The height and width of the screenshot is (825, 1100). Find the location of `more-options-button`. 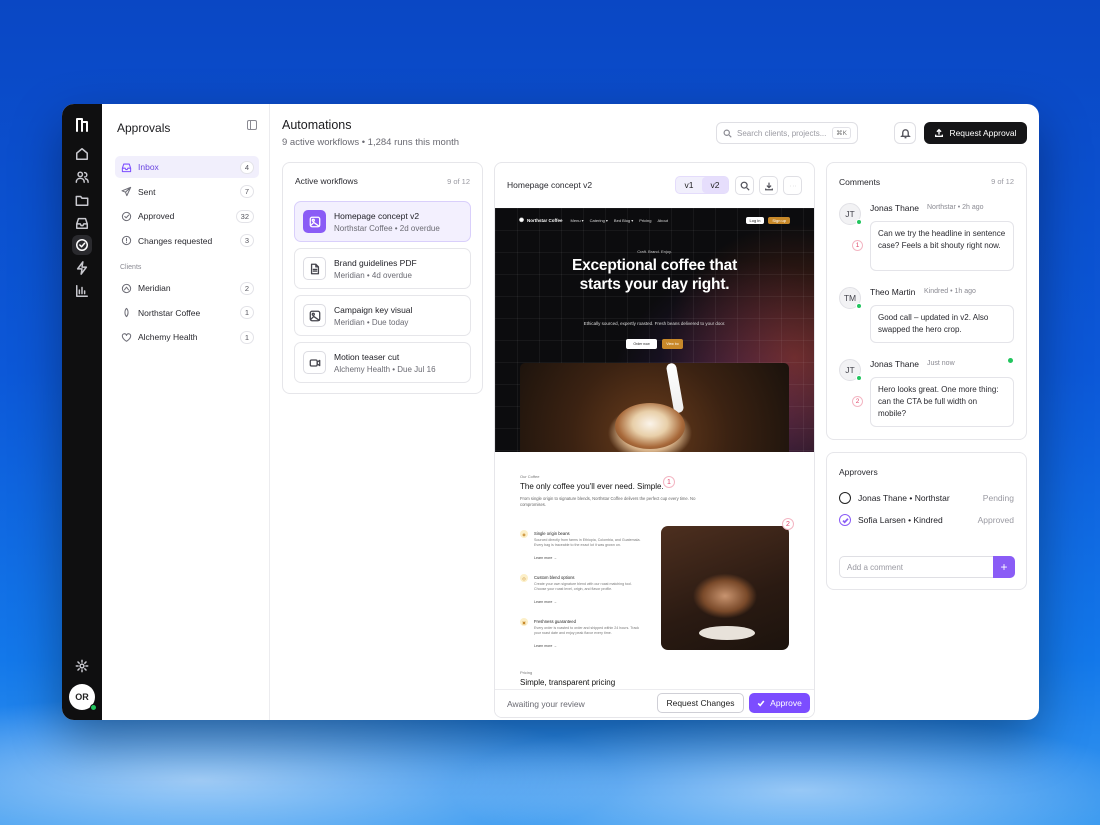

more-options-button is located at coordinates (792, 185).